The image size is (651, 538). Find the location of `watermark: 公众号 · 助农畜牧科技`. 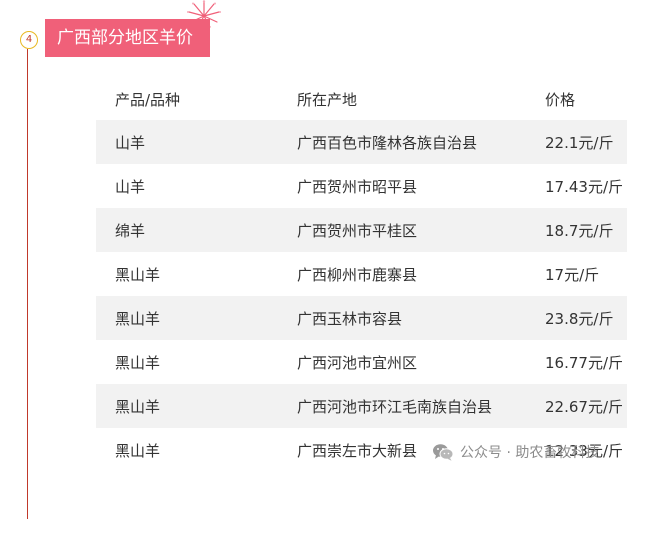

watermark: 公众号 · 助农畜牧科技 is located at coordinates (515, 452).